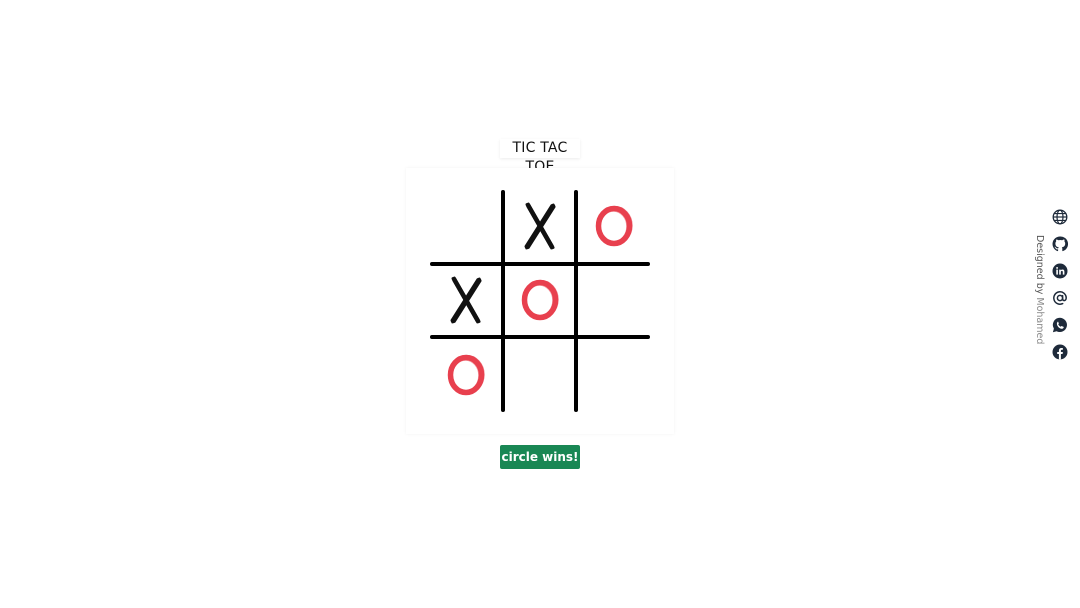 This screenshot has height=608, width=1080. Describe the element at coordinates (1060, 244) in the screenshot. I see `github-icon` at that location.